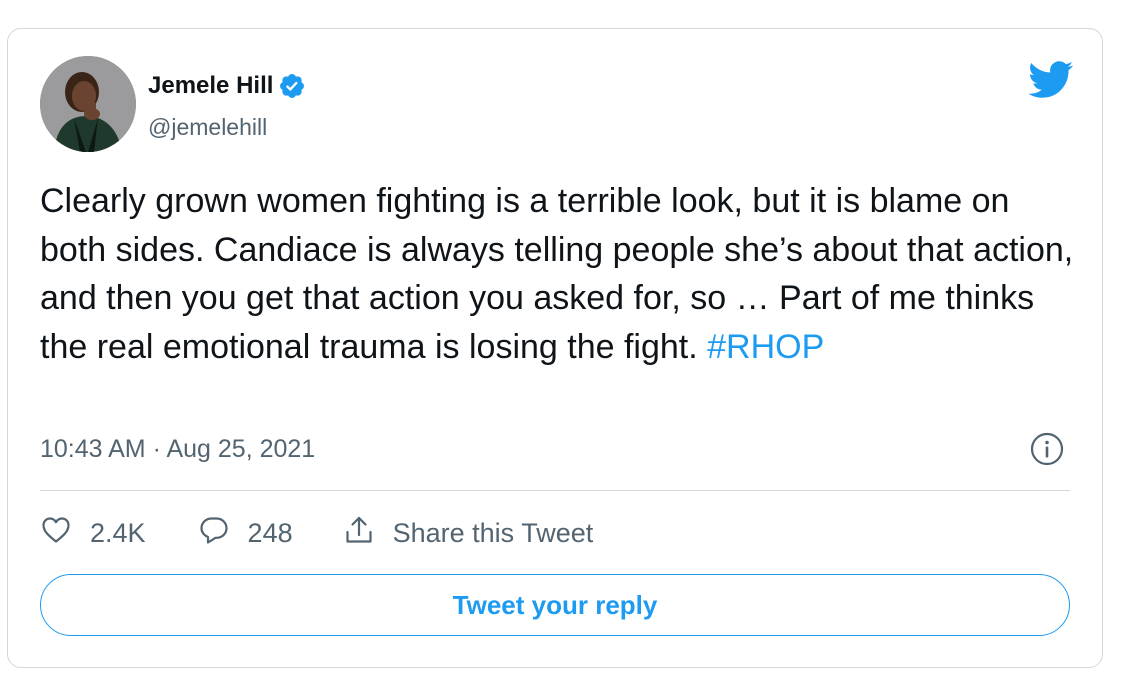  Describe the element at coordinates (177, 449) in the screenshot. I see `tweet-timestamp: 10:43 AM · Aug 25, 2021` at that location.